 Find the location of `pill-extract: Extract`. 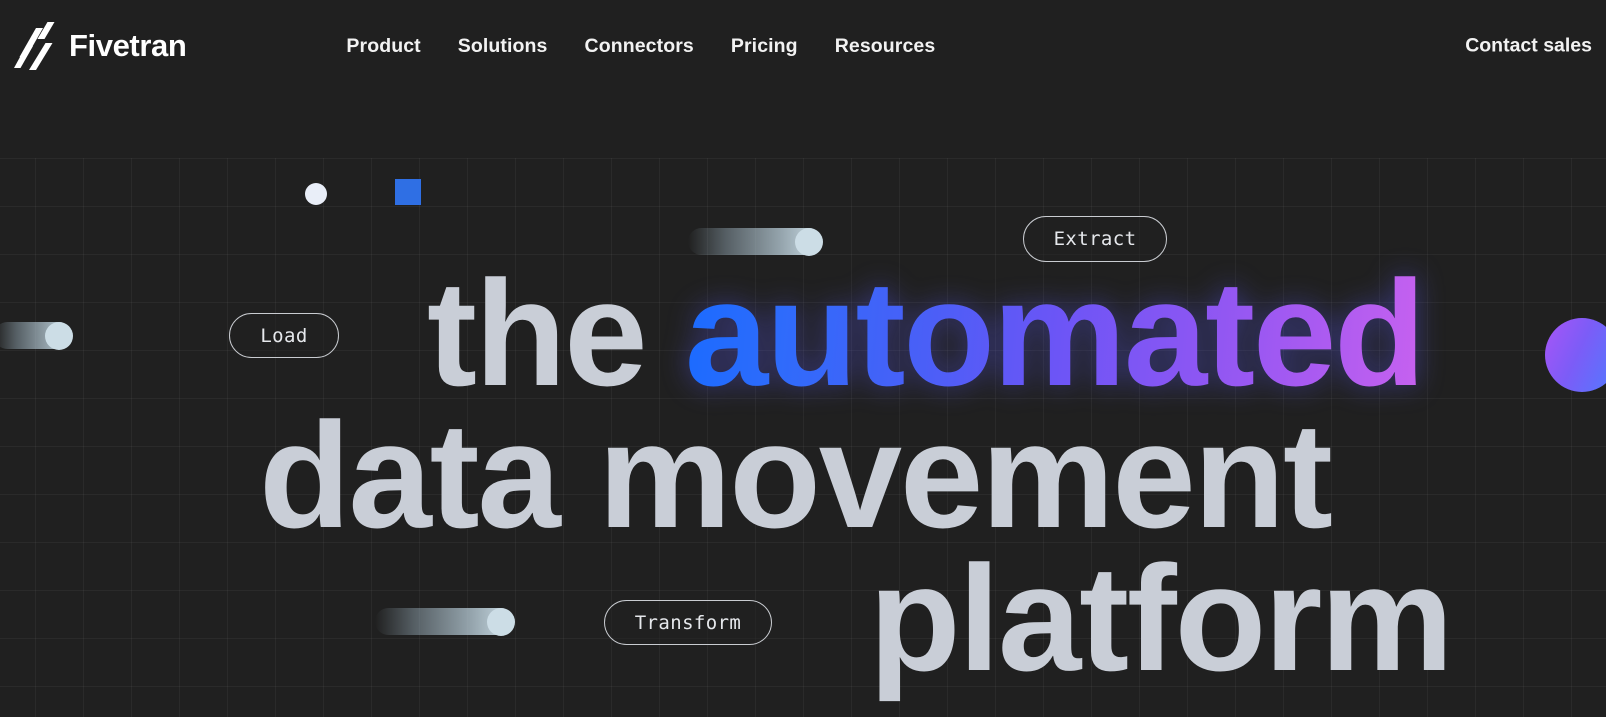

pill-extract: Extract is located at coordinates (1095, 239).